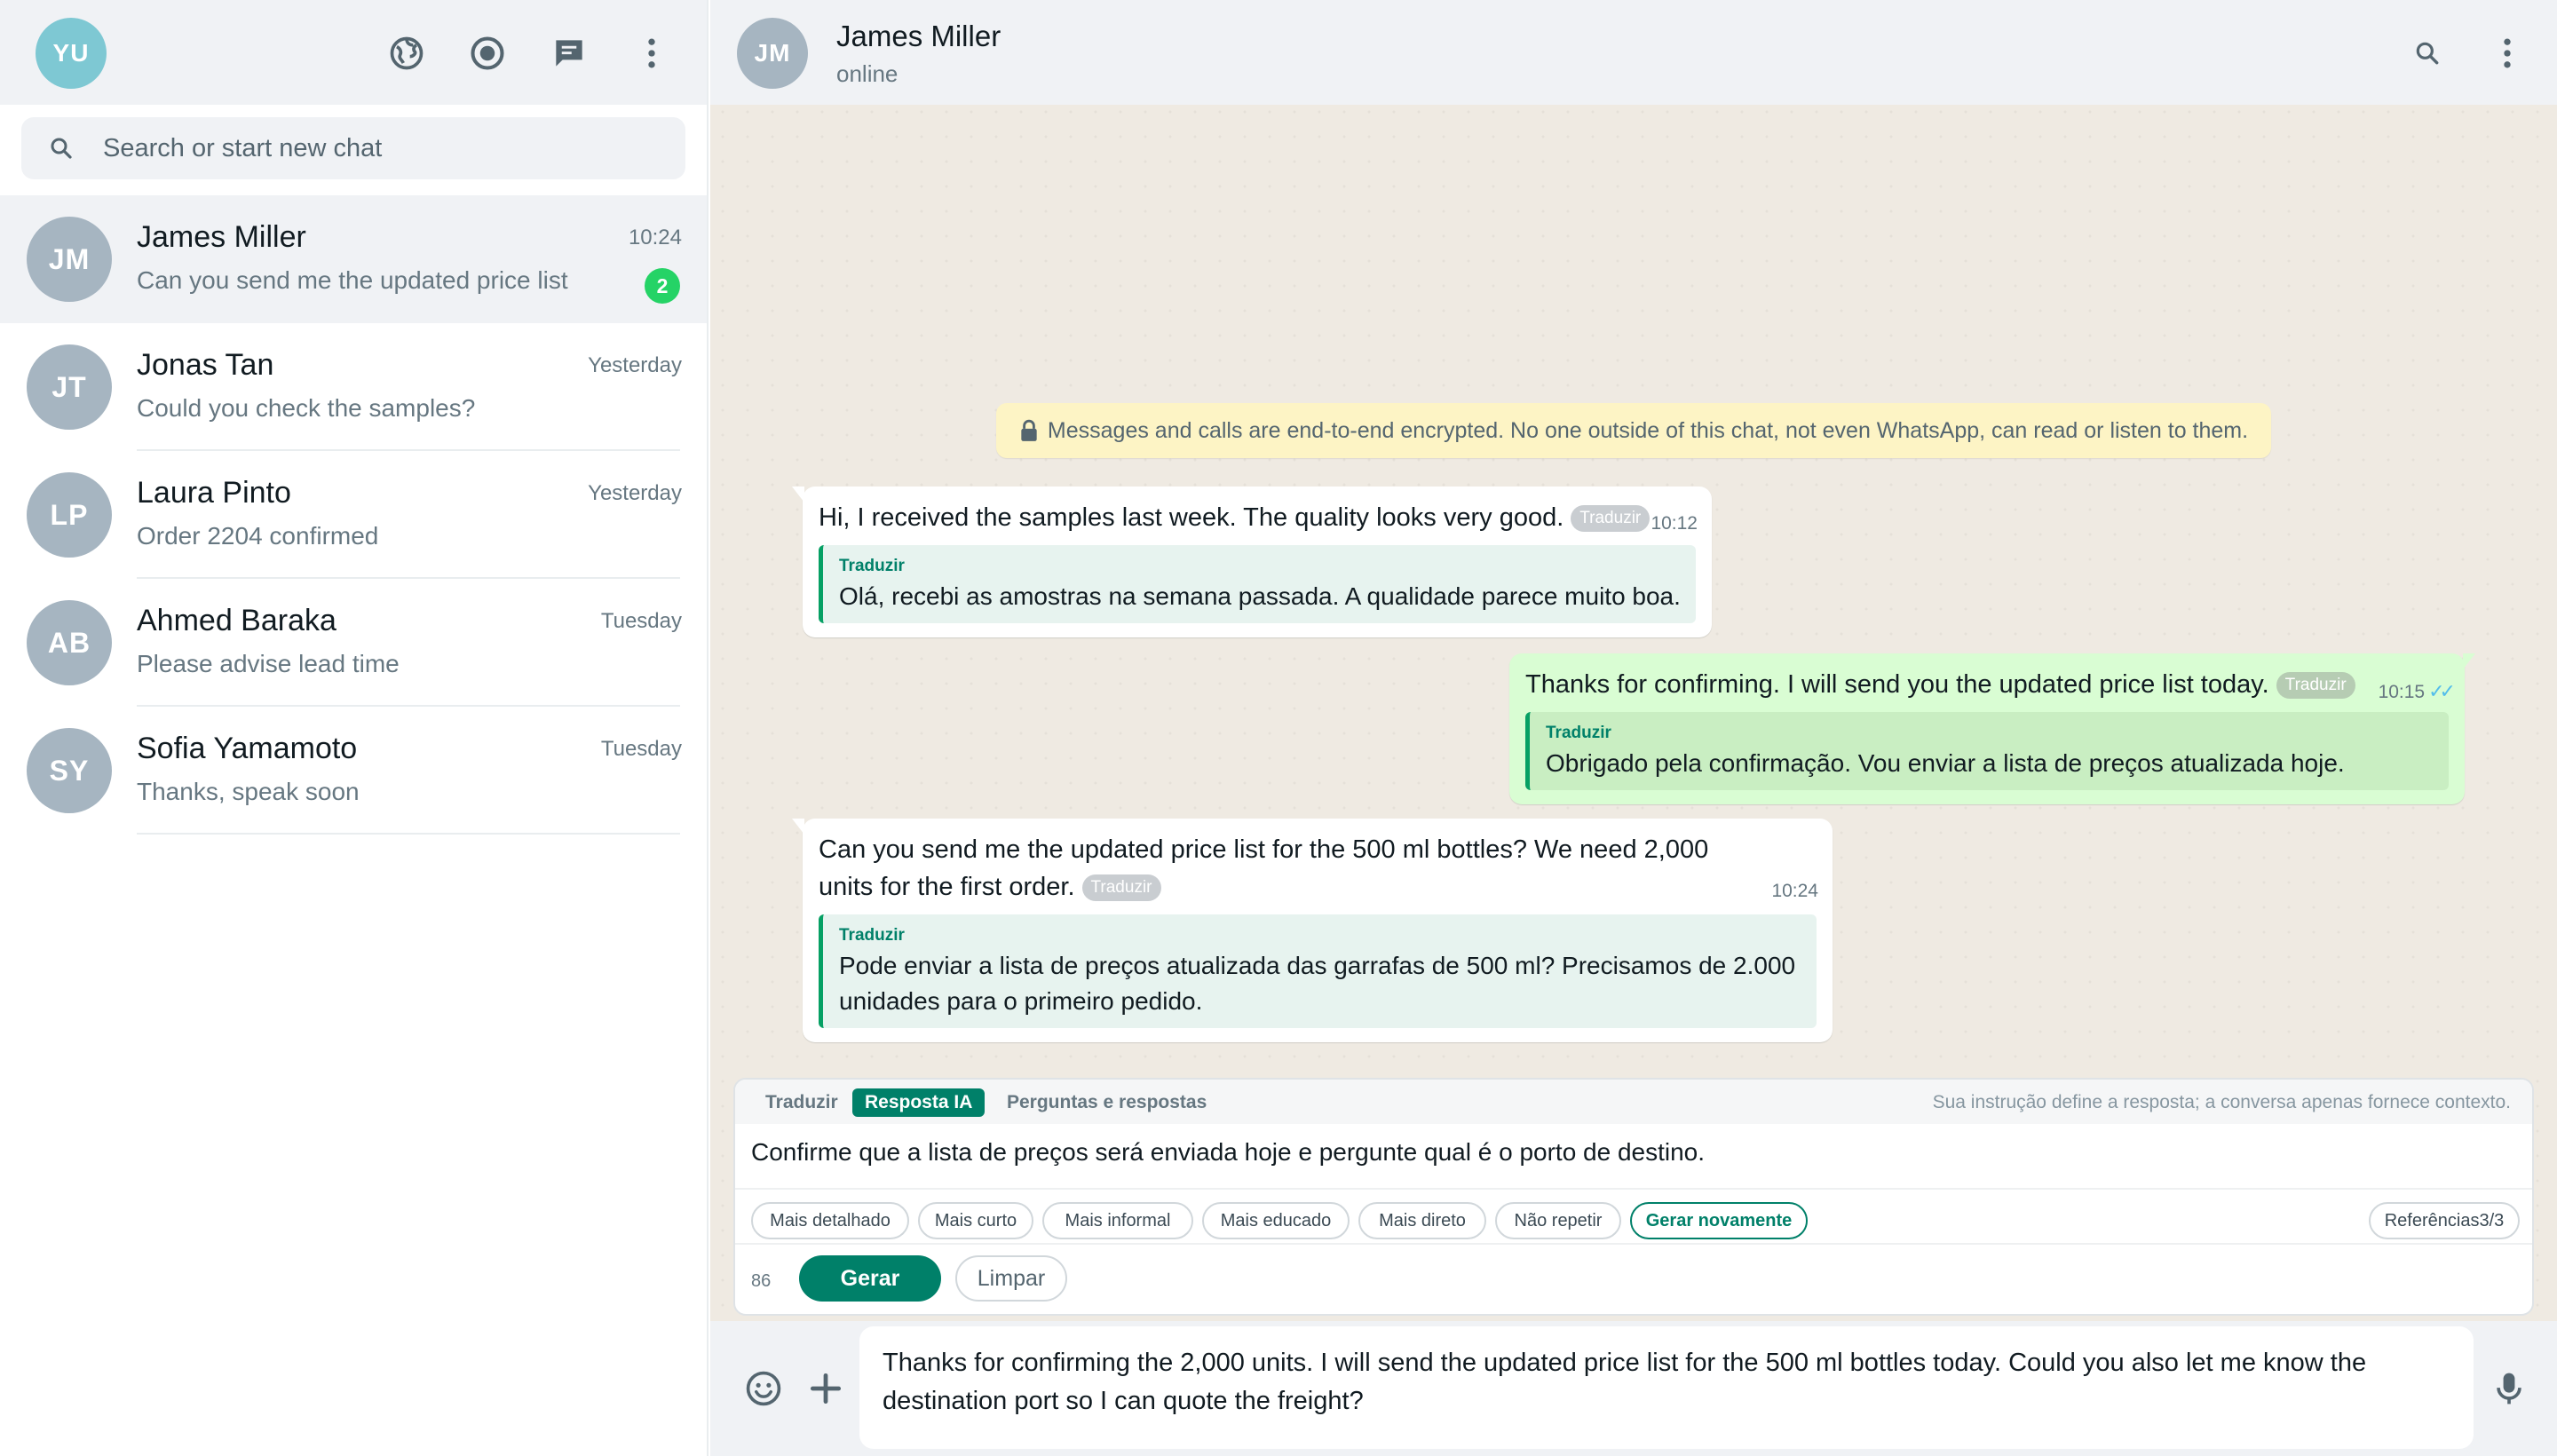 The width and height of the screenshot is (2557, 1456). What do you see at coordinates (221, 237) in the screenshot?
I see `chat-name: James Miller` at bounding box center [221, 237].